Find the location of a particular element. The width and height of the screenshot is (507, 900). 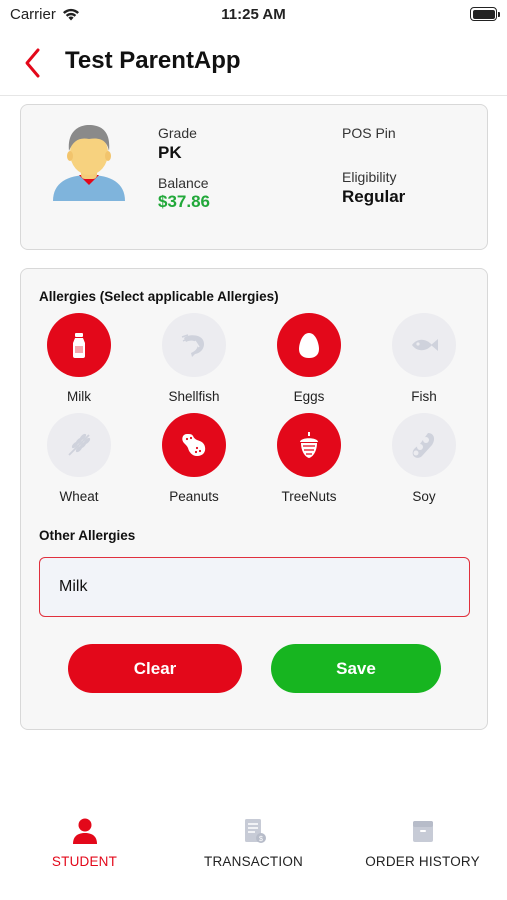

other-allergies-input is located at coordinates (254, 587).